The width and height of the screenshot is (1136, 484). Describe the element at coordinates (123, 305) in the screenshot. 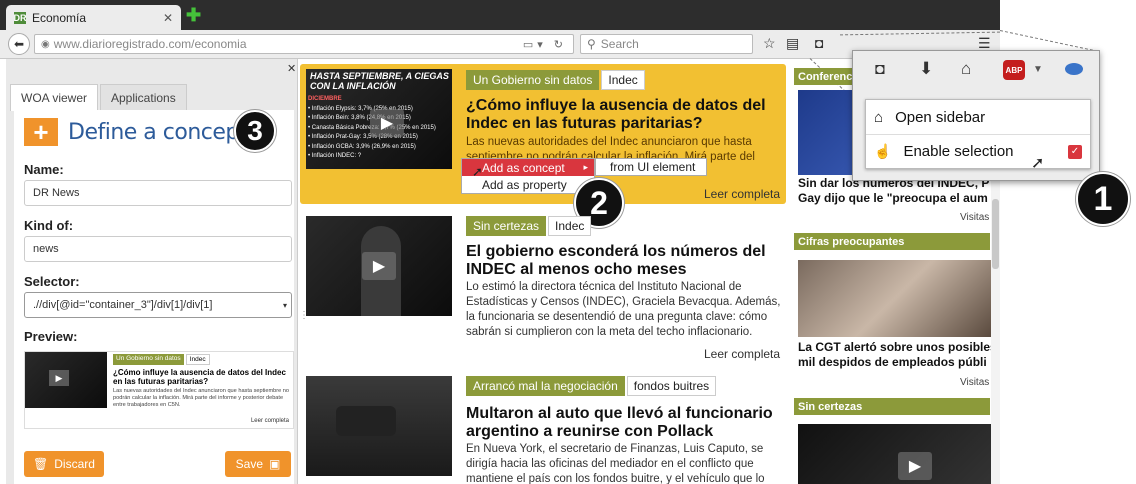

I see `selector-value: .//div[@id="container_3"]/div[1]/div[1]` at that location.